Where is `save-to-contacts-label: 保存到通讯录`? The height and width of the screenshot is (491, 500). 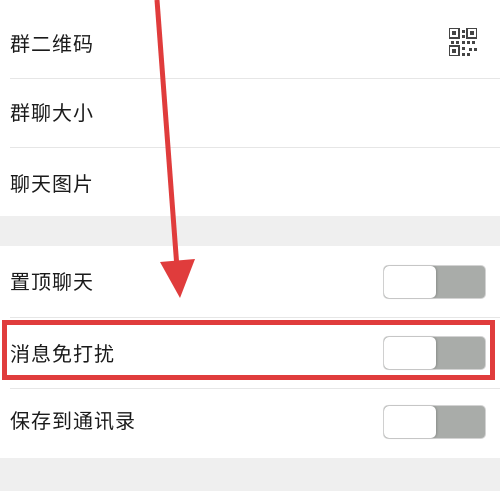
save-to-contacts-label: 保存到通讯录 is located at coordinates (73, 421).